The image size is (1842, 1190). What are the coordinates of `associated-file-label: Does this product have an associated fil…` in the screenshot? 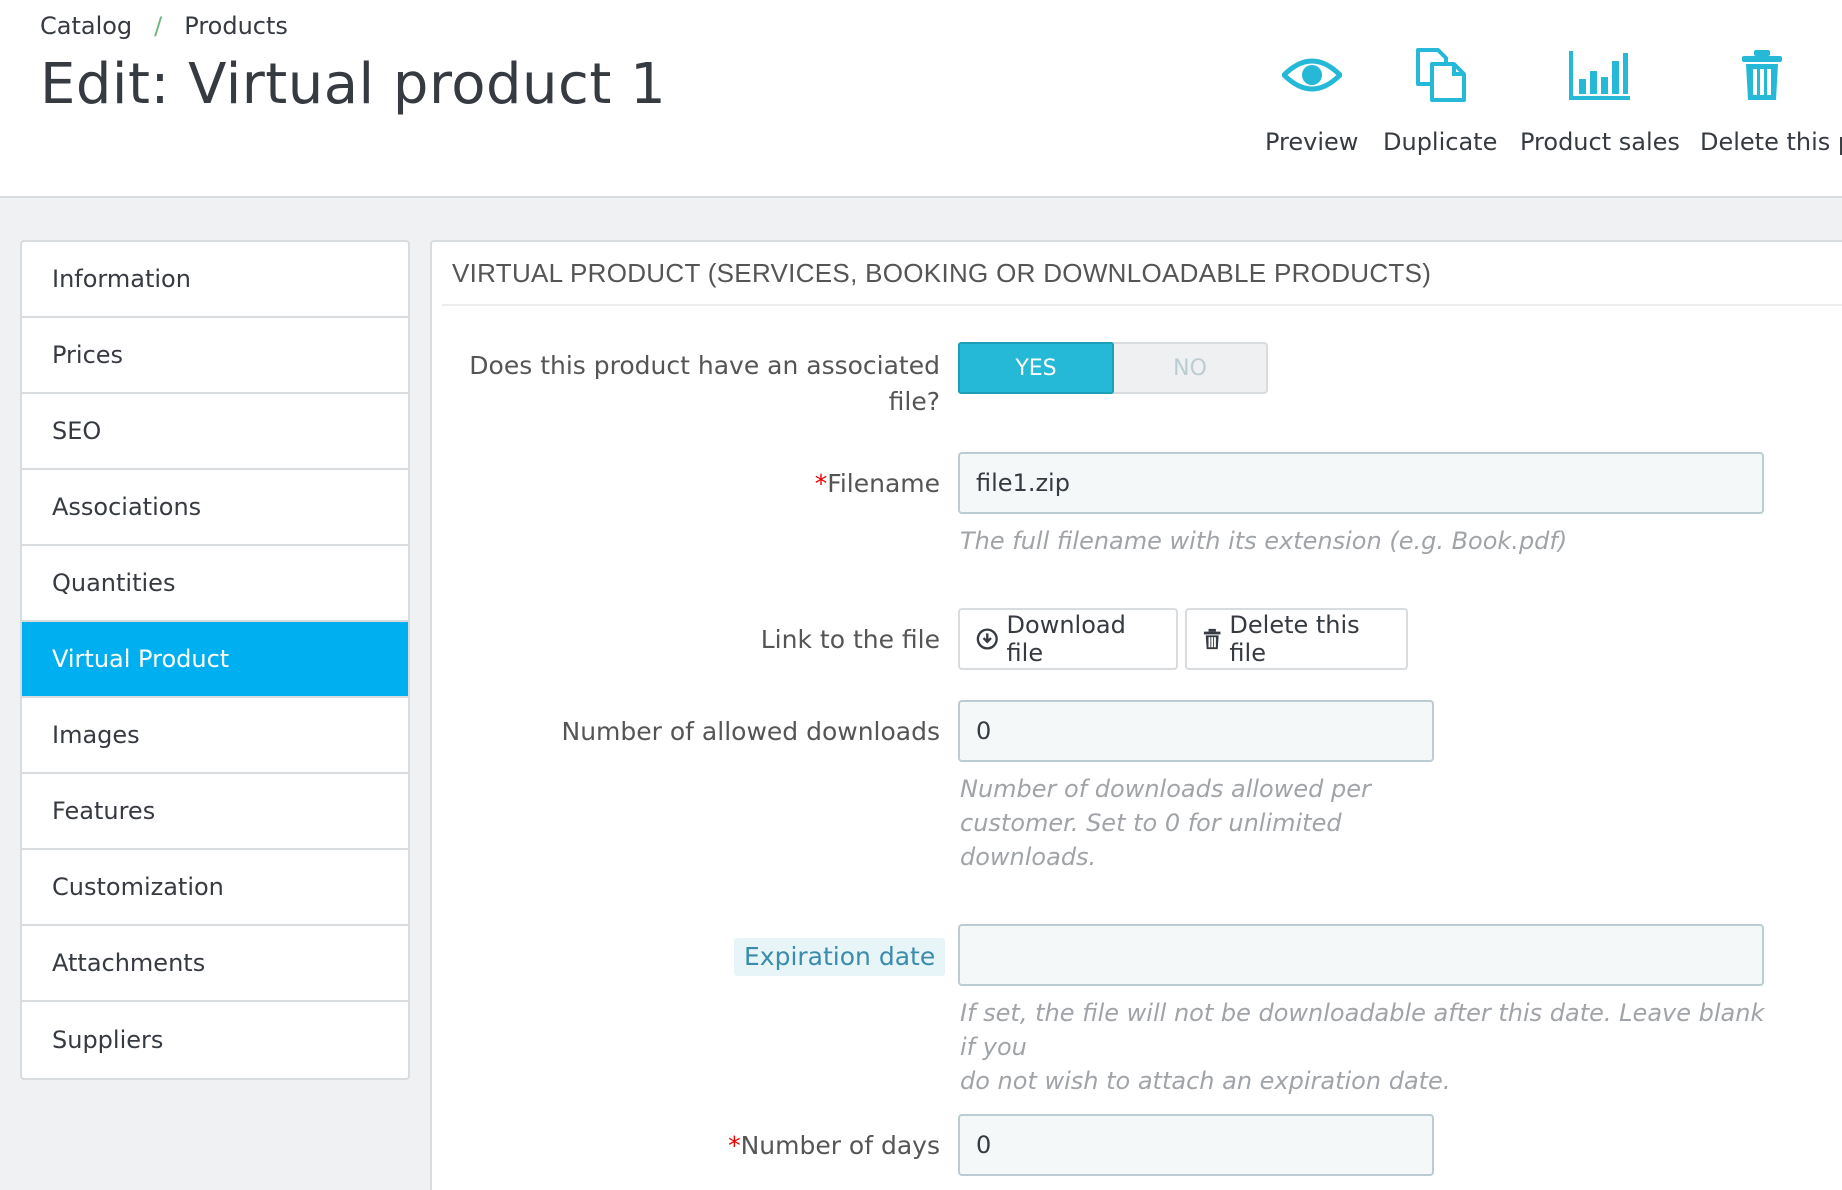 It's located at (690, 384).